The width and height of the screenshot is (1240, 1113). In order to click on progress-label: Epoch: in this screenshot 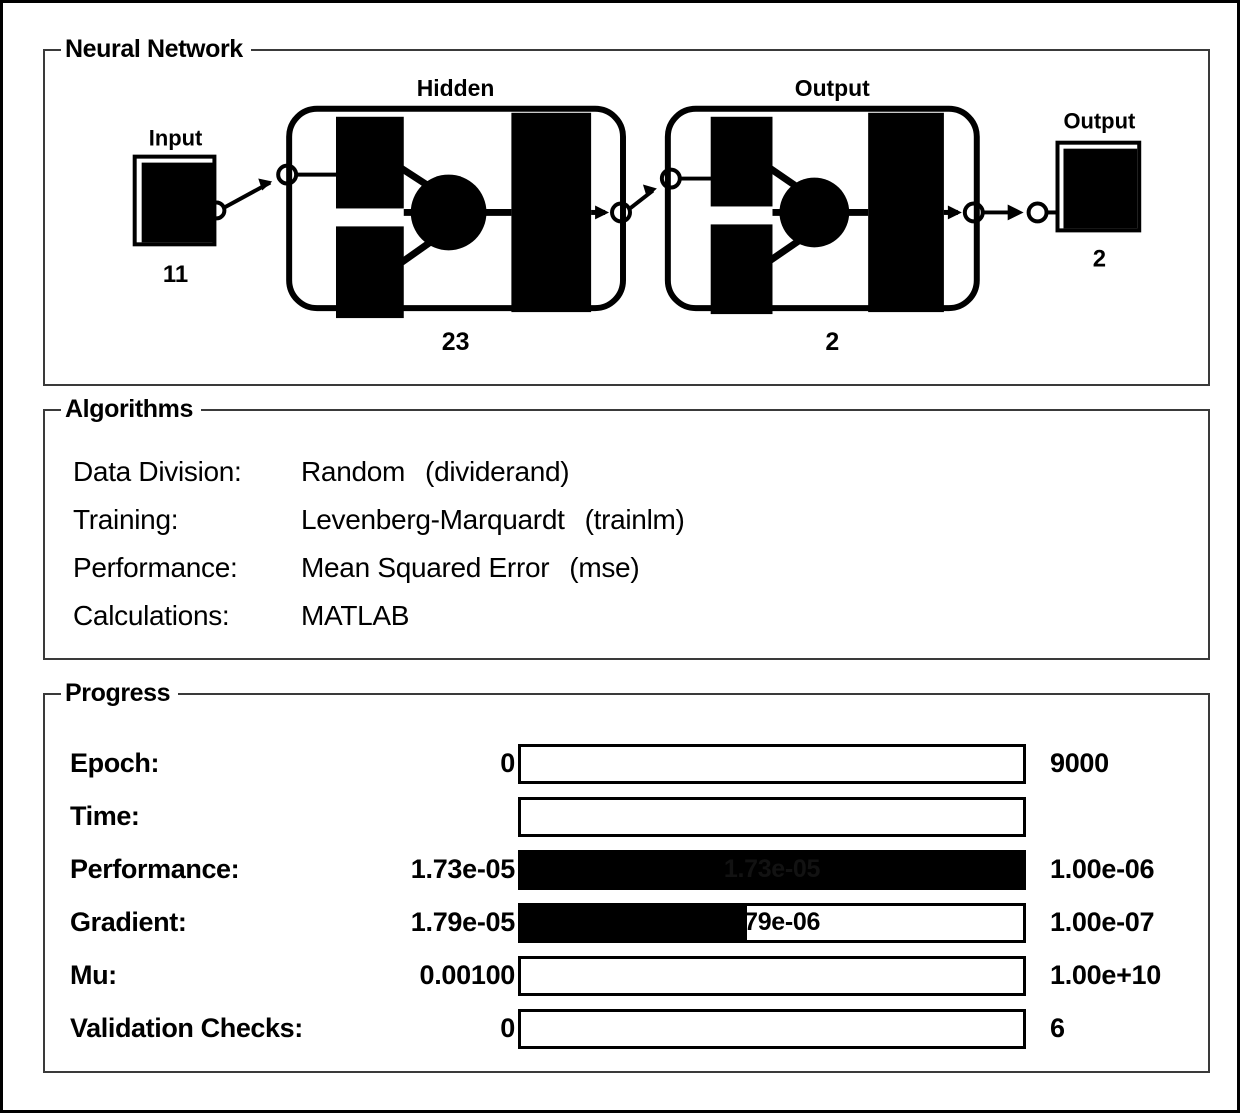, I will do `click(115, 763)`.